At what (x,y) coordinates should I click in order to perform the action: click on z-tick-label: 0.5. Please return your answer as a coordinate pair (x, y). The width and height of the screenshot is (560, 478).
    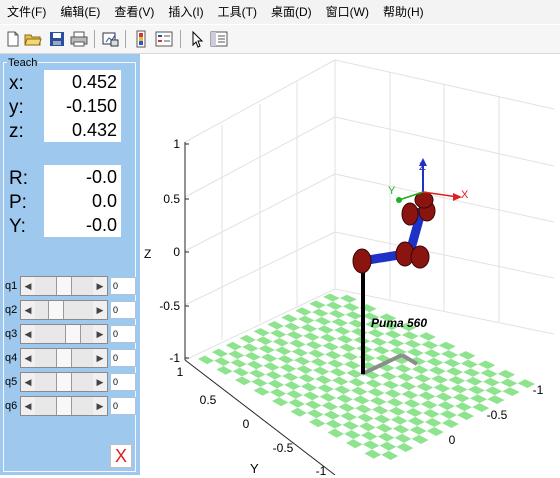
    Looking at the image, I should click on (171, 199).